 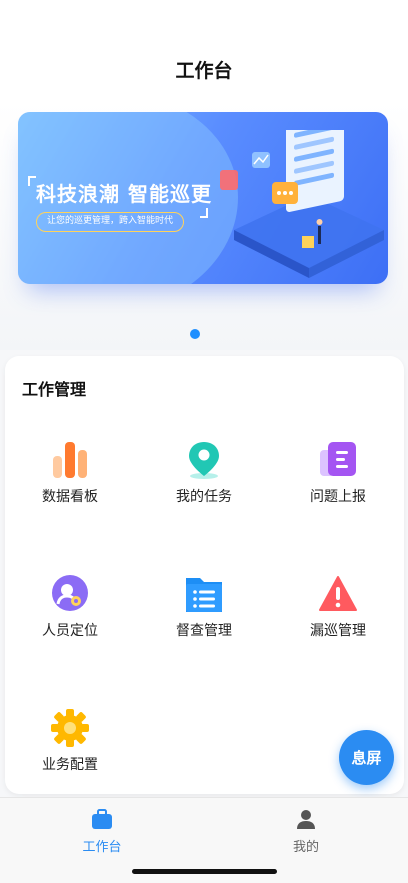 I want to click on banner-subtitle: 让您的巡更管理，跨入智能时代, so click(x=110, y=222).